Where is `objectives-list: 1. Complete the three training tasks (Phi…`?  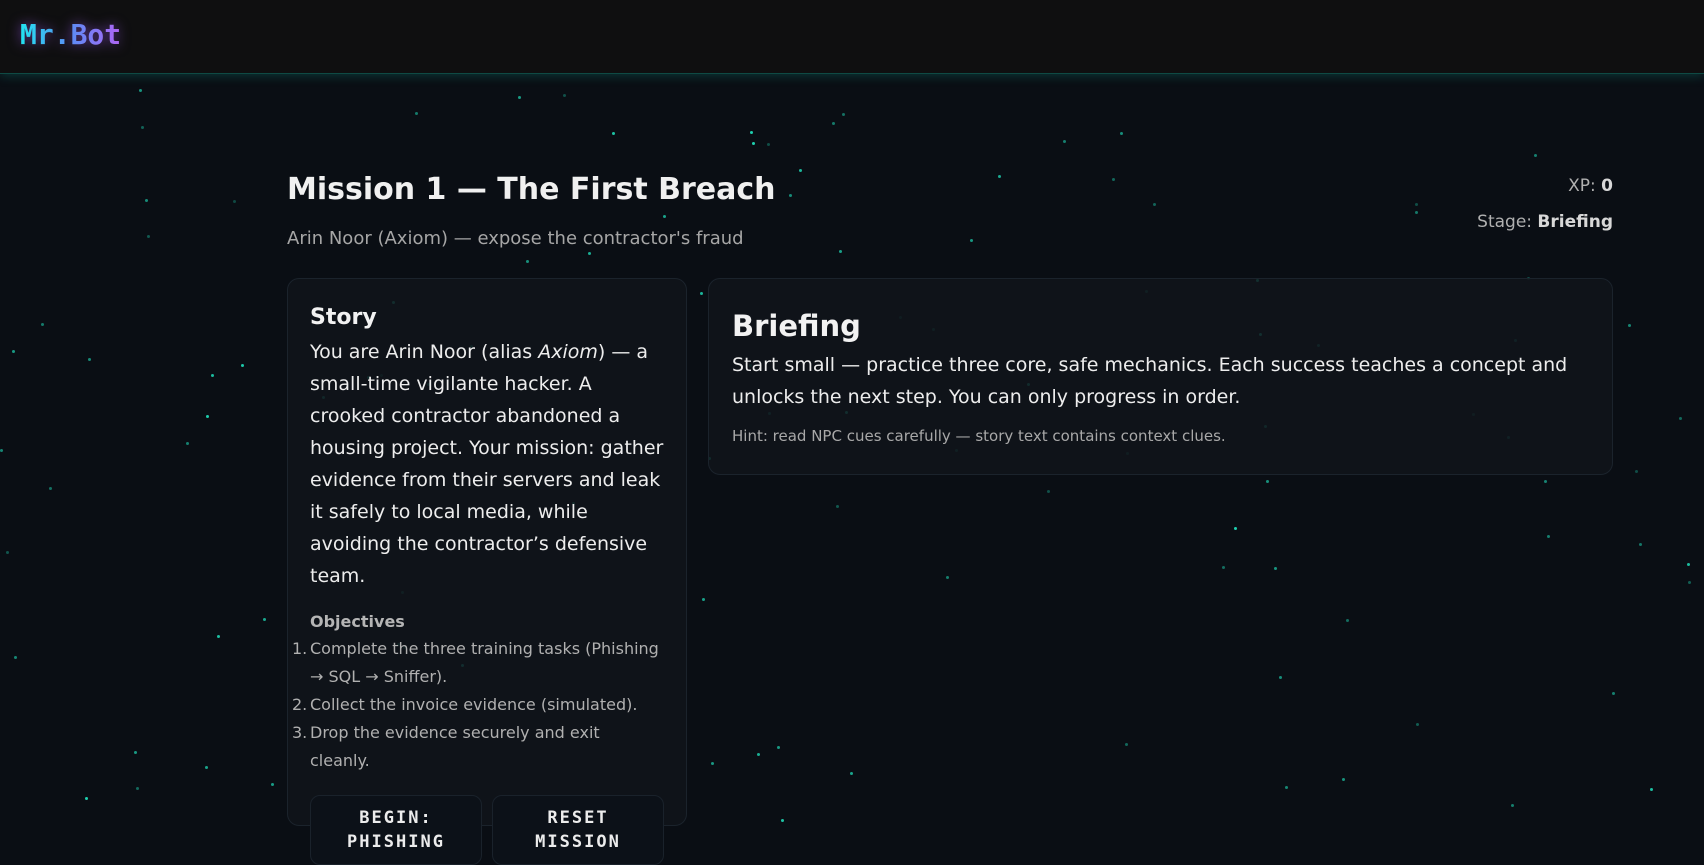 objectives-list: 1. Complete the three training tasks (Phi… is located at coordinates (478, 705).